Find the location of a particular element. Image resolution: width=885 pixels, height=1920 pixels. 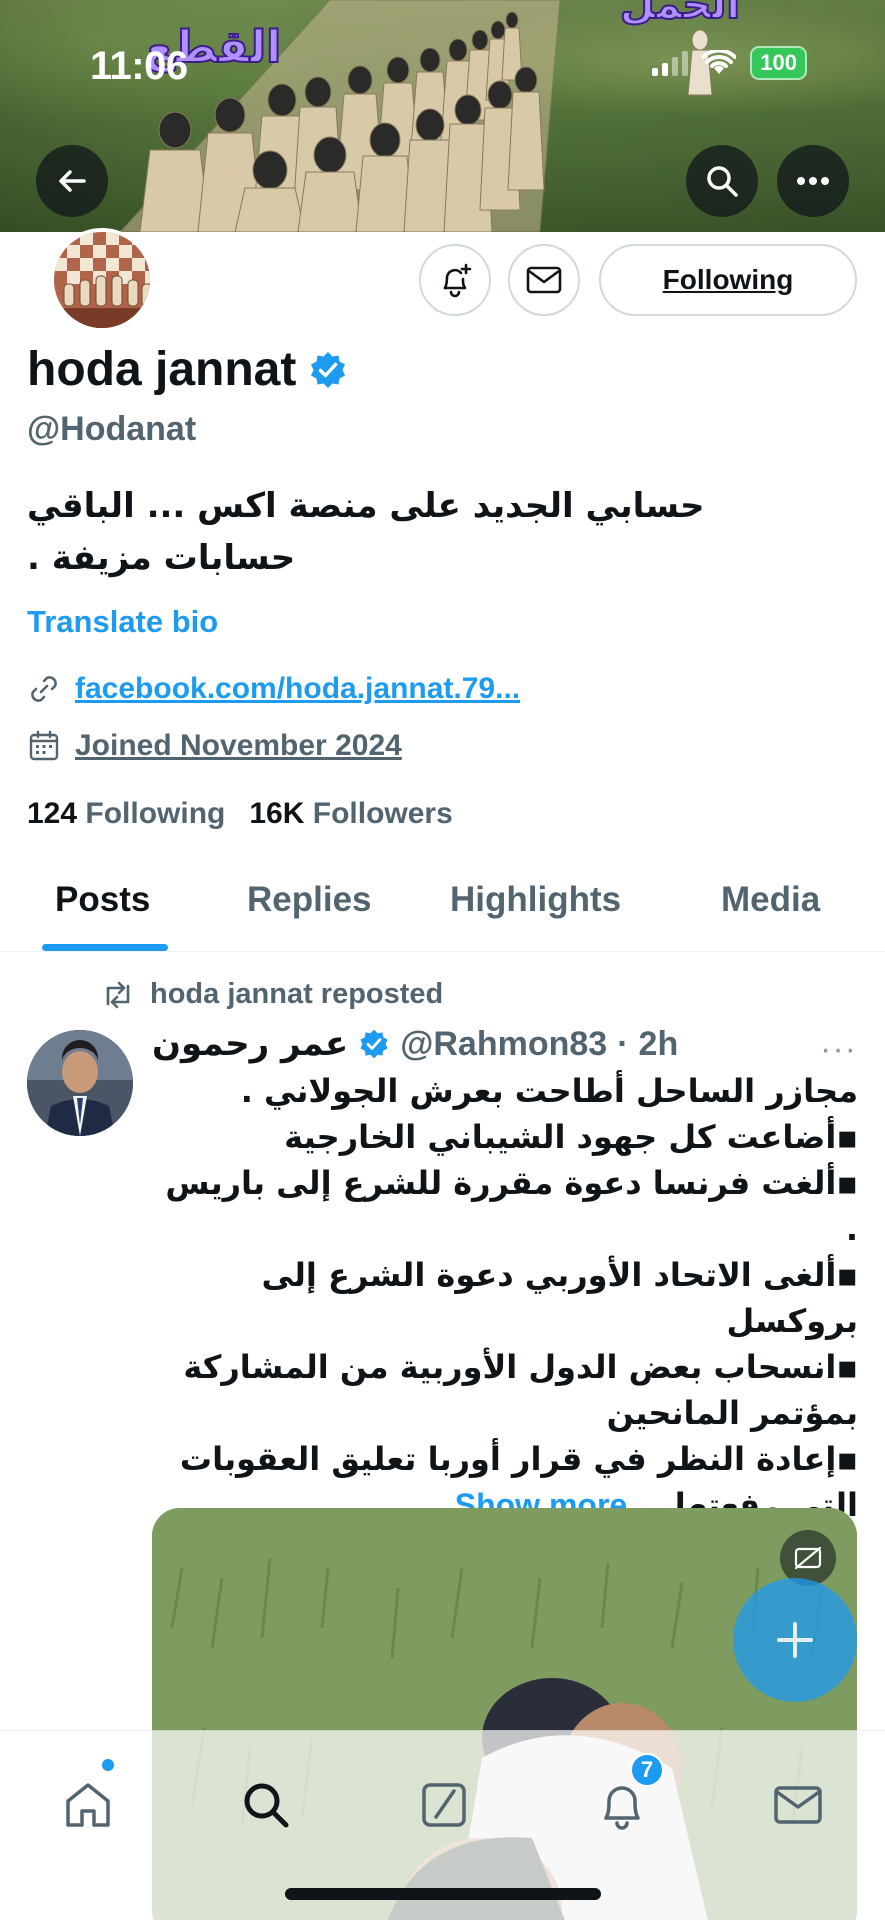

message-button is located at coordinates (544, 280).